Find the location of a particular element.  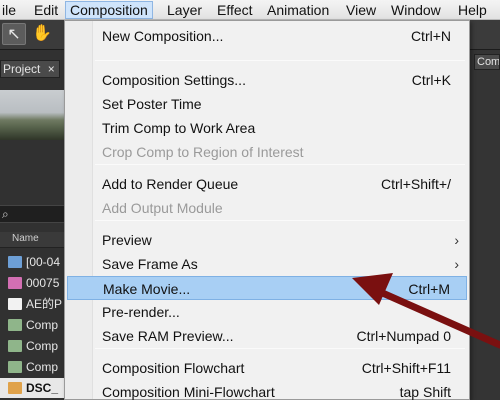

project-row-label: [00-04 is located at coordinates (43, 262).